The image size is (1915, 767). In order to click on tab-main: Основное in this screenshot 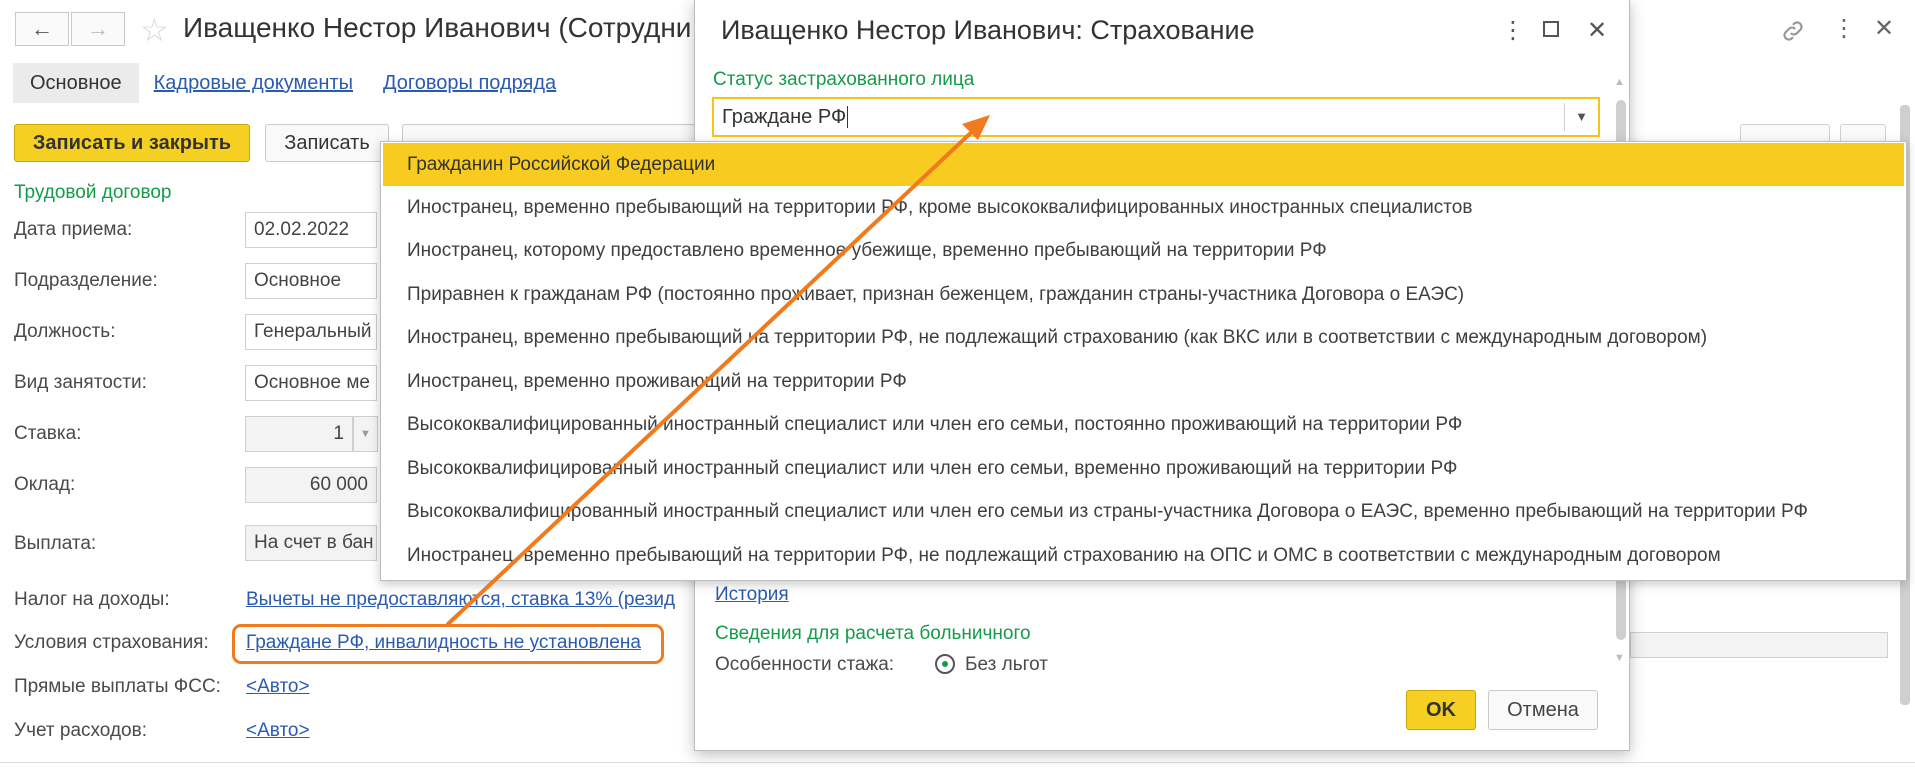, I will do `click(76, 83)`.